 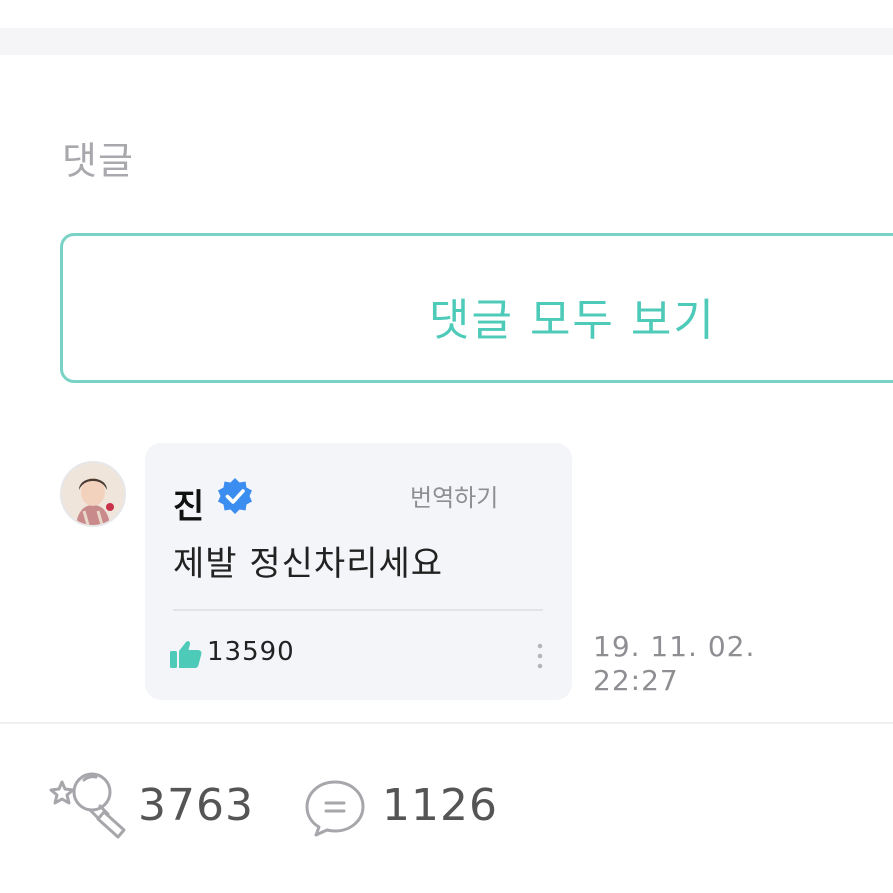 What do you see at coordinates (446, 41) in the screenshot?
I see `section-separator` at bounding box center [446, 41].